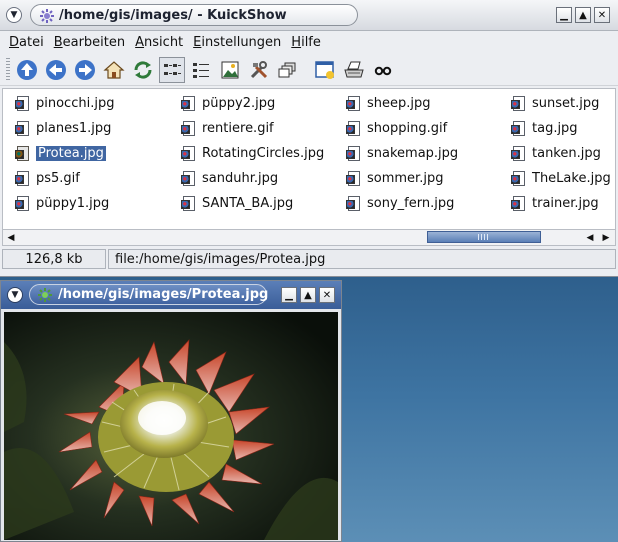  I want to click on main-titlebar: ▼ /home/gis/images/ - KuickShow ▁ ▲ ✕, so click(309, 15).